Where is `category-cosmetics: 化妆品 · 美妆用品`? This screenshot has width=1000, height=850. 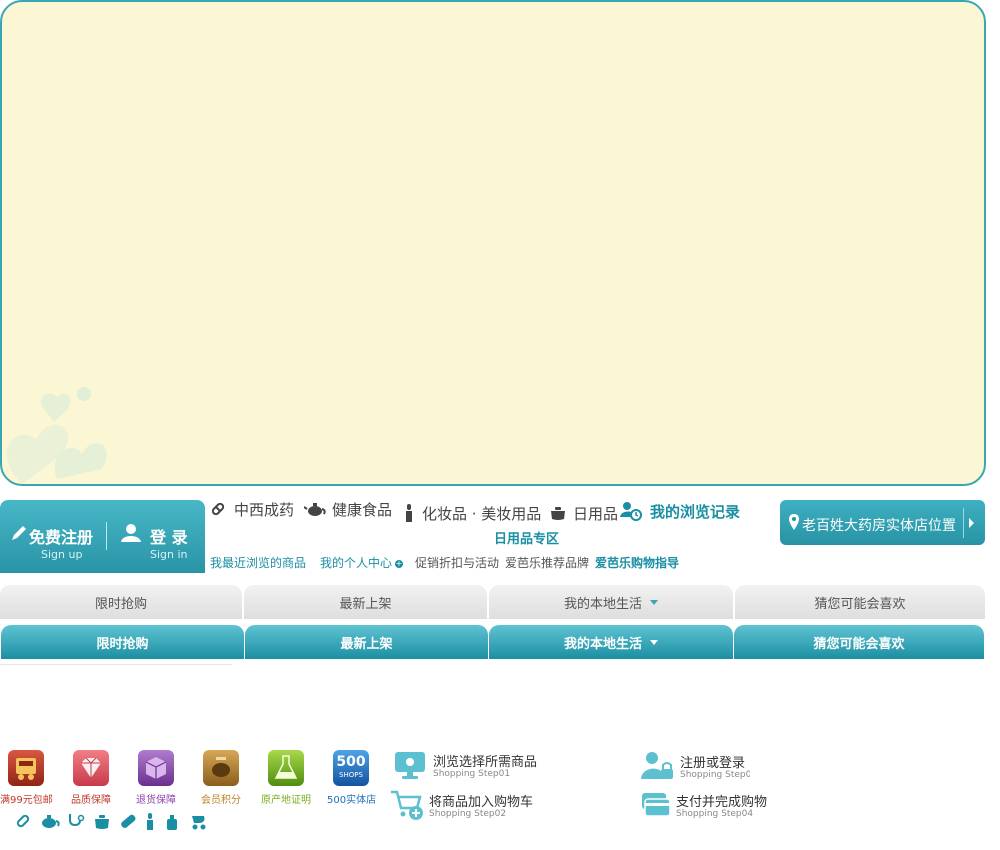 category-cosmetics: 化妆品 · 美妆用品 is located at coordinates (472, 513).